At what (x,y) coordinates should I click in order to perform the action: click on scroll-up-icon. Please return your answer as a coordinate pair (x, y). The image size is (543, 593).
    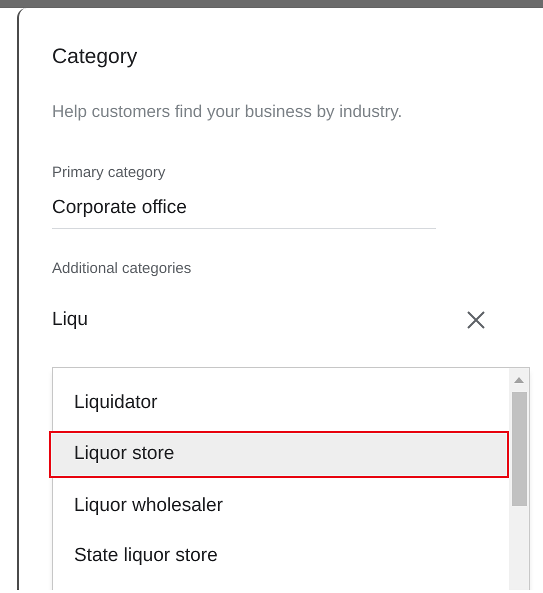
    Looking at the image, I should click on (519, 380).